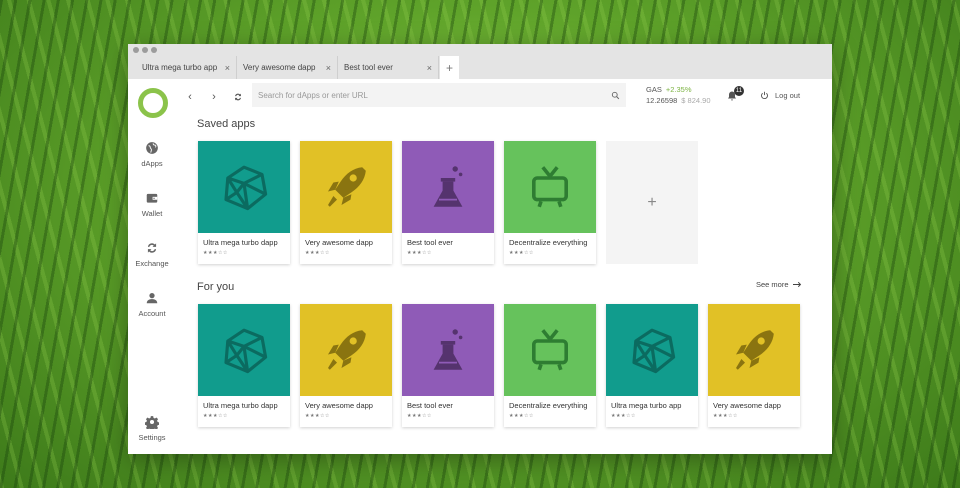  Describe the element at coordinates (152, 163) in the screenshot. I see `sidebar-item-label: dApps` at that location.